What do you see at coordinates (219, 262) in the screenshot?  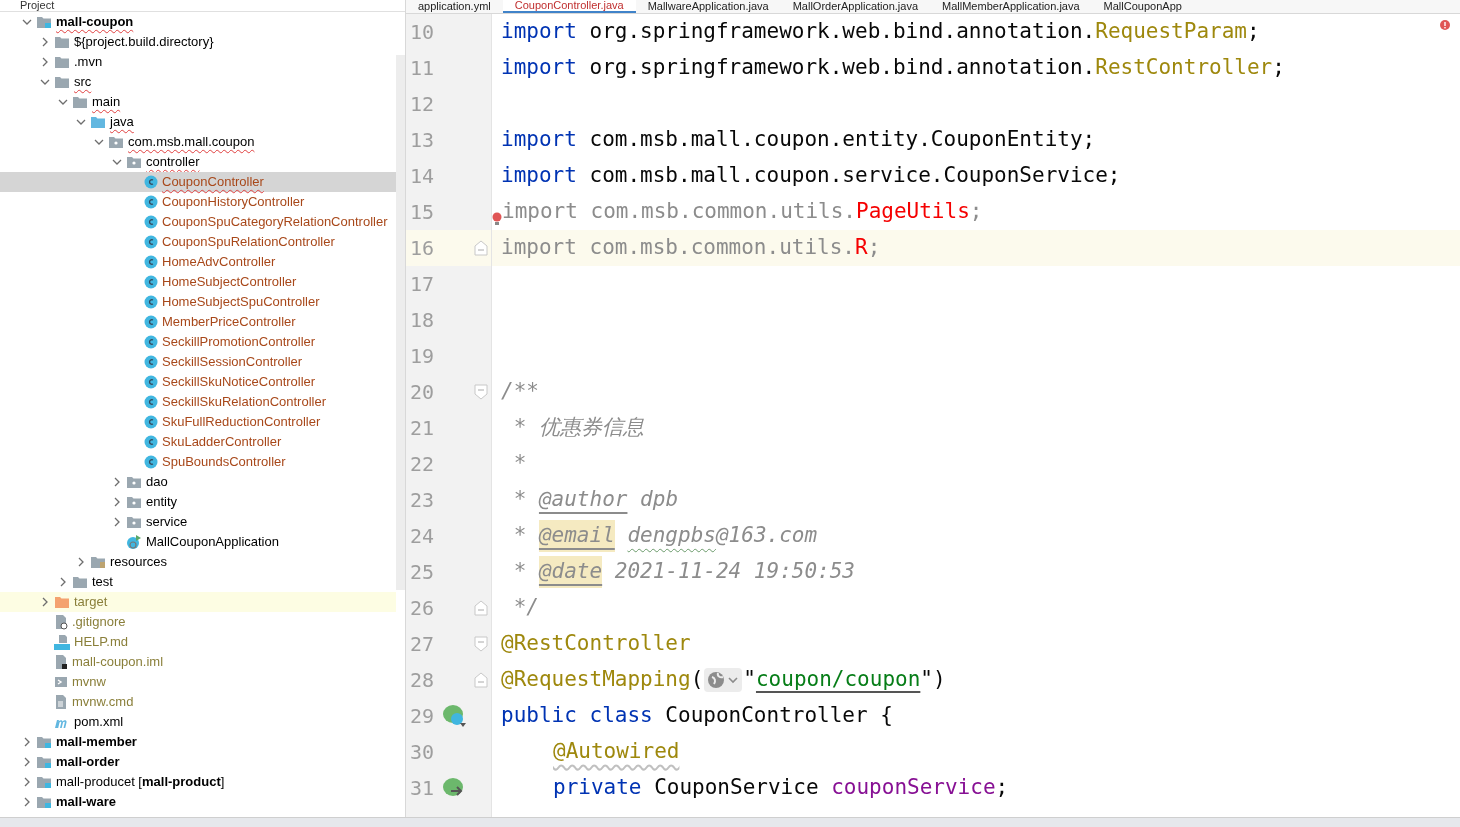 I see `tree-item-label: HomeAdvController` at bounding box center [219, 262].